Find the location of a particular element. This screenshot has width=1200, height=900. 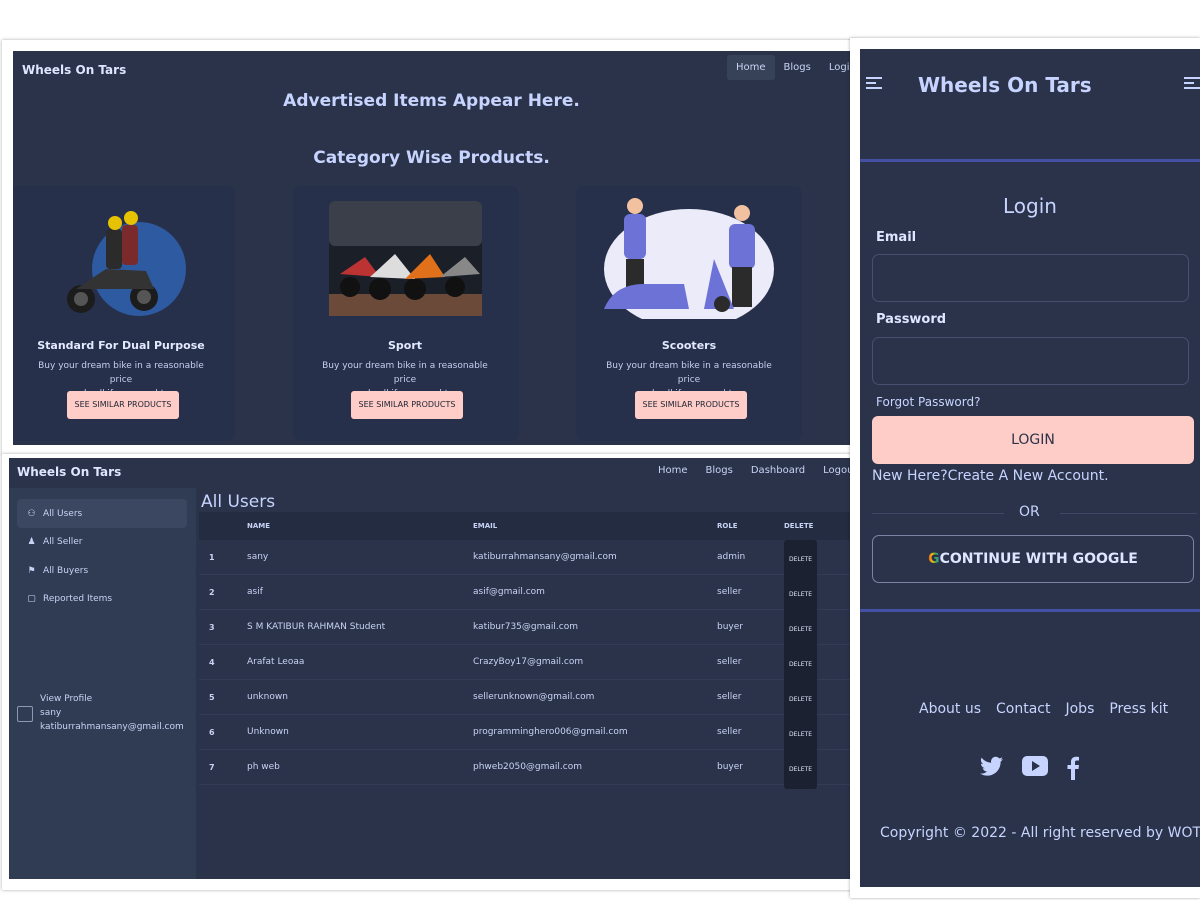

sidebar-item-reported-items: ▢ Reported Items is located at coordinates (102, 598).